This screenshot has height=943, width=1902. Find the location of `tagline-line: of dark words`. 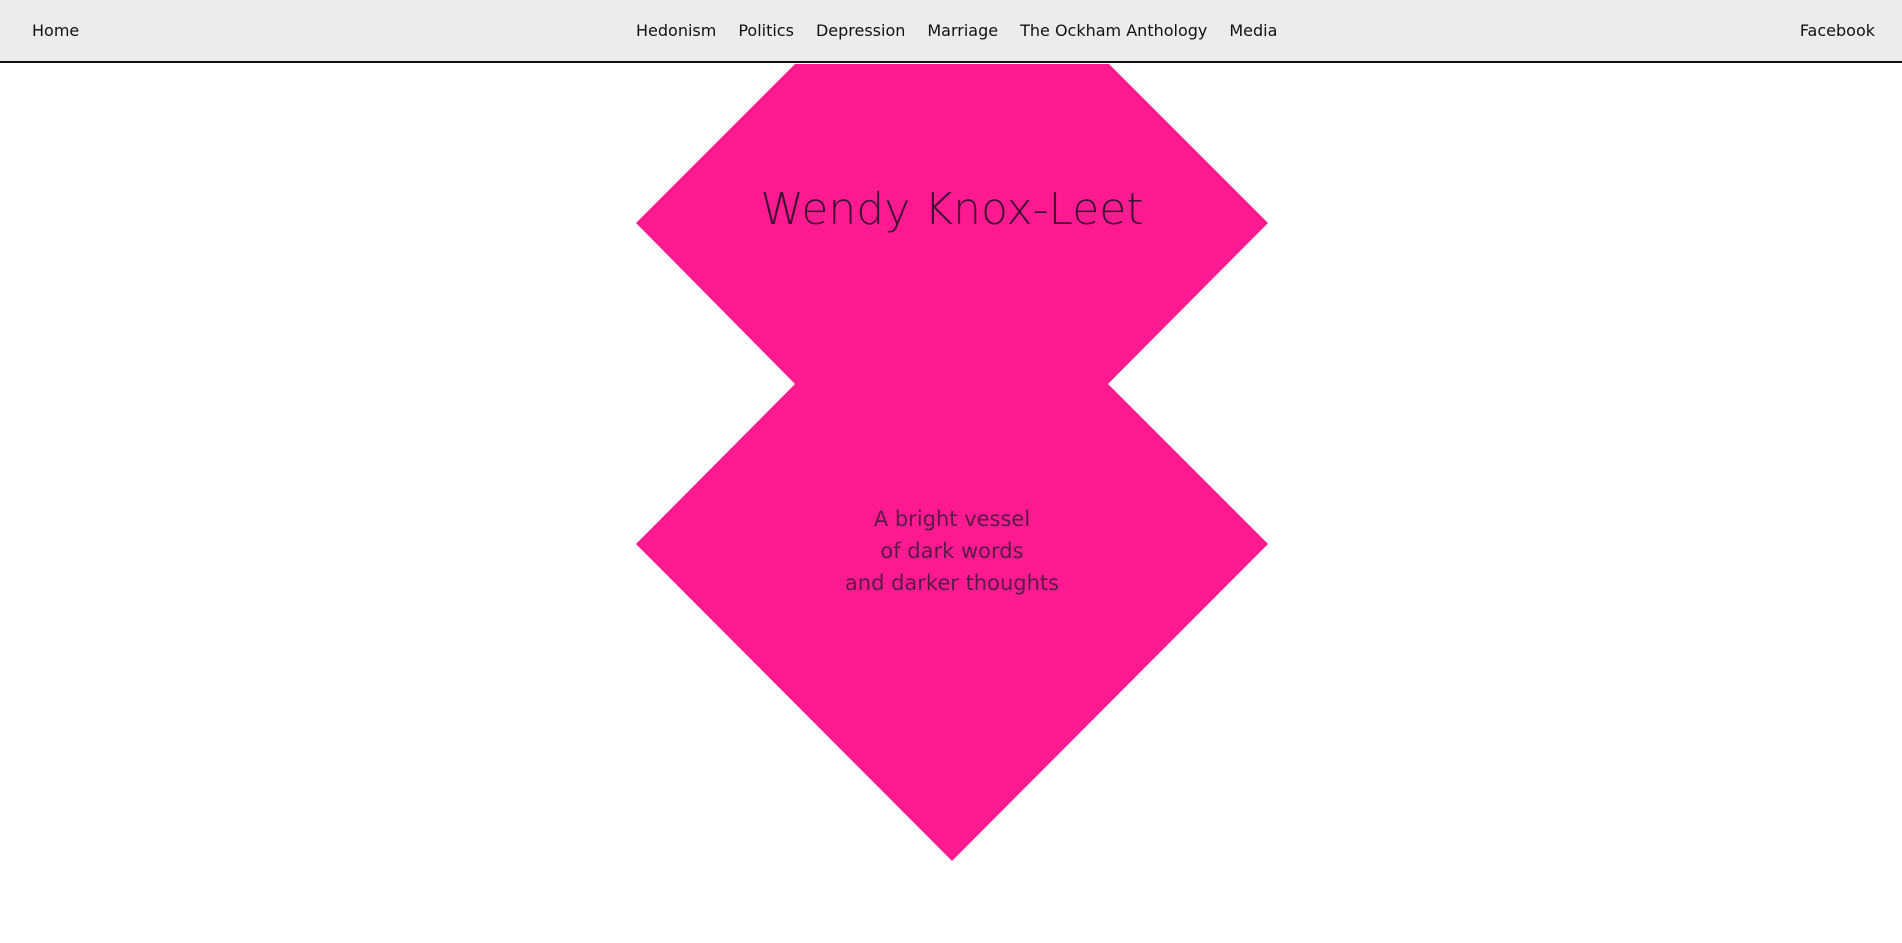

tagline-line: of dark words is located at coordinates (952, 551).